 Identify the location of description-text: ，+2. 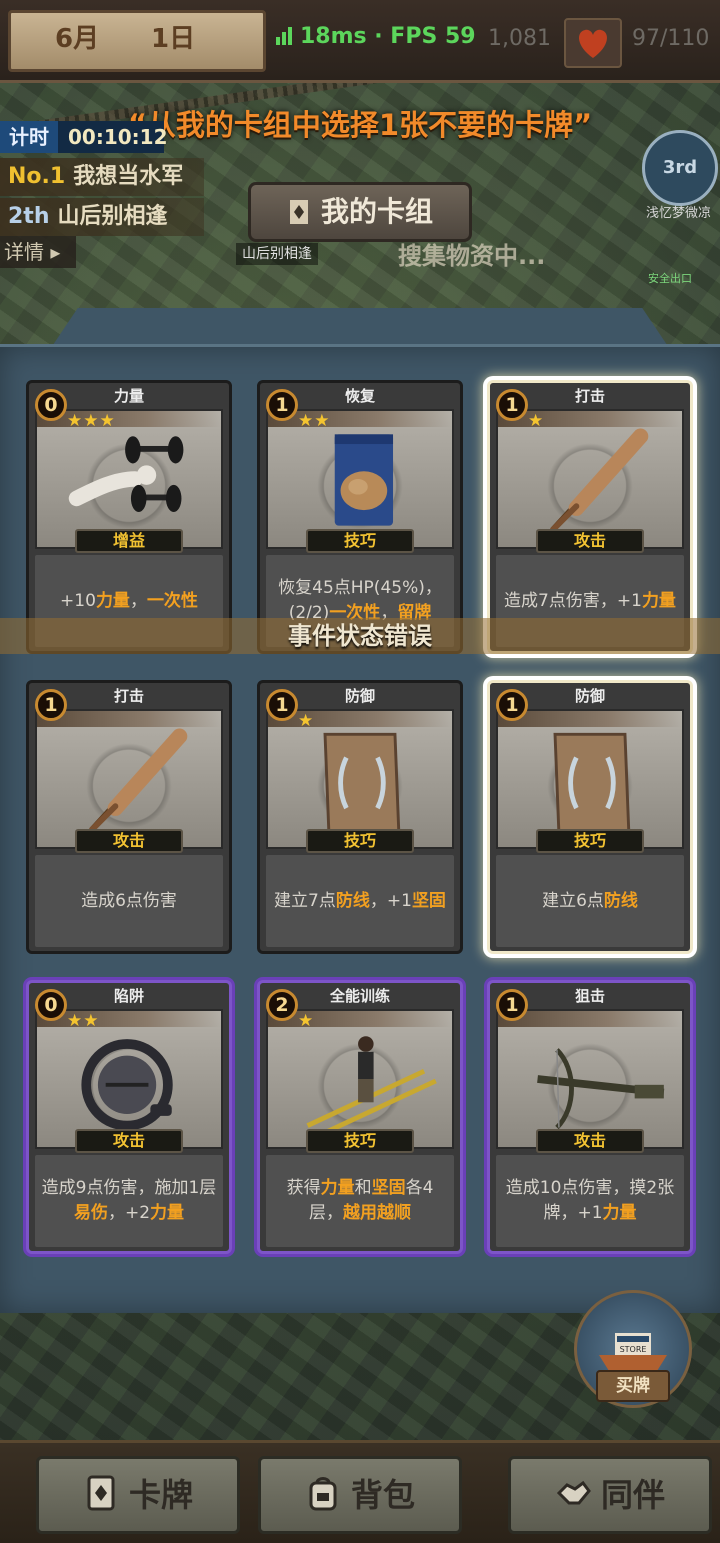
(129, 1213).